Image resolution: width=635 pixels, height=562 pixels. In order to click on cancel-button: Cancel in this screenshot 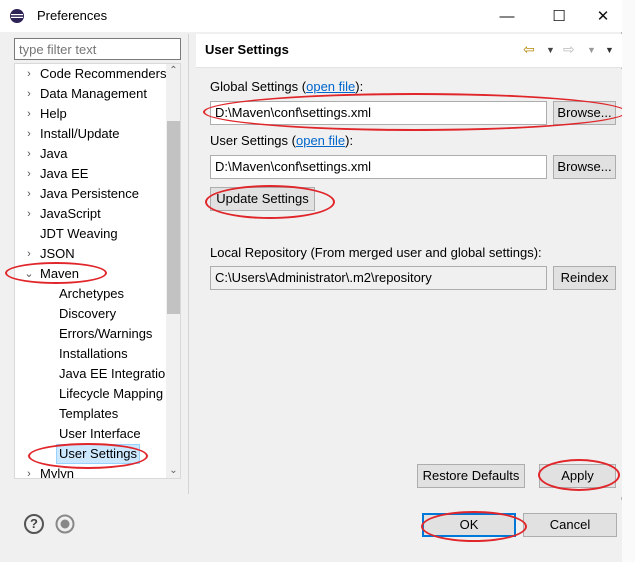, I will do `click(570, 525)`.